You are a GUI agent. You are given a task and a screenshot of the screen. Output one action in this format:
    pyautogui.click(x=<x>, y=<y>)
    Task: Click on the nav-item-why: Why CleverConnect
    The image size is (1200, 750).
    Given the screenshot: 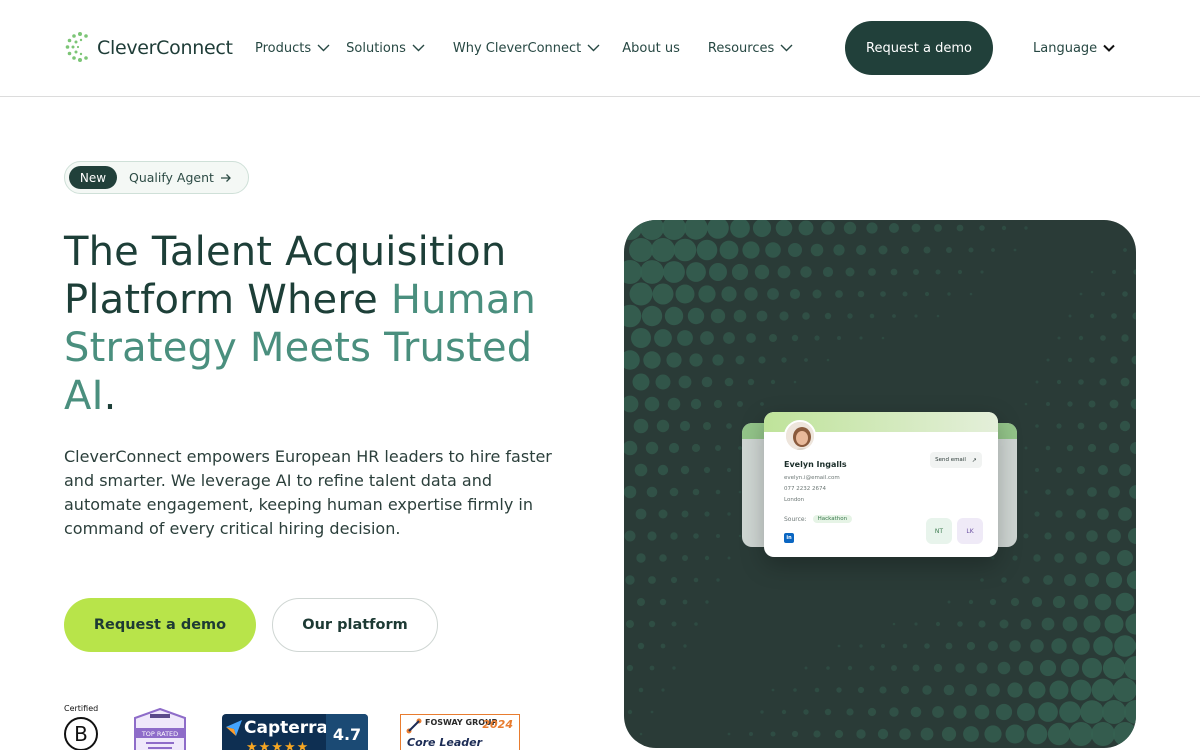 What is the action you would take?
    pyautogui.click(x=526, y=48)
    